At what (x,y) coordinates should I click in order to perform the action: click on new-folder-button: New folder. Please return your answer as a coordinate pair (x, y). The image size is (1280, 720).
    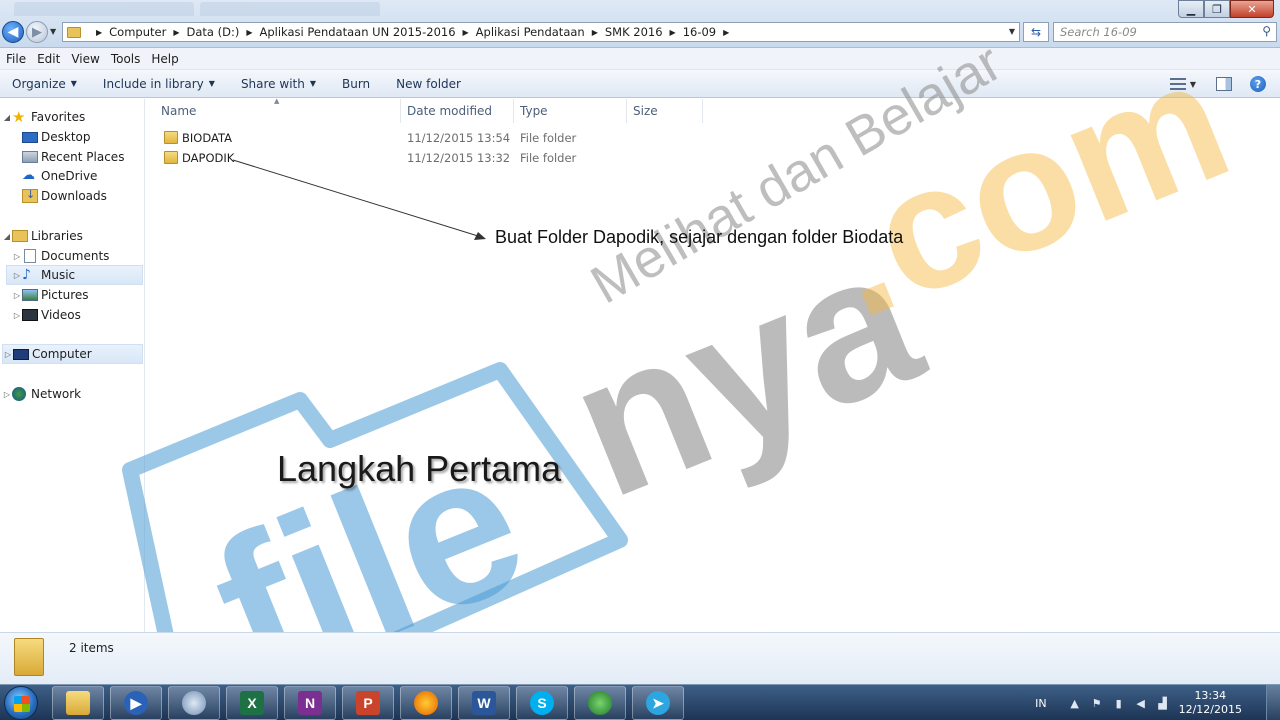
    Looking at the image, I should click on (428, 84).